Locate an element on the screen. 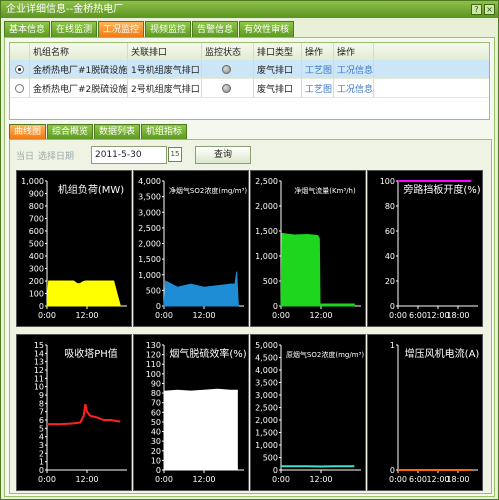 The image size is (499, 500). row-outlet: 1号机组废气排口 is located at coordinates (165, 69).